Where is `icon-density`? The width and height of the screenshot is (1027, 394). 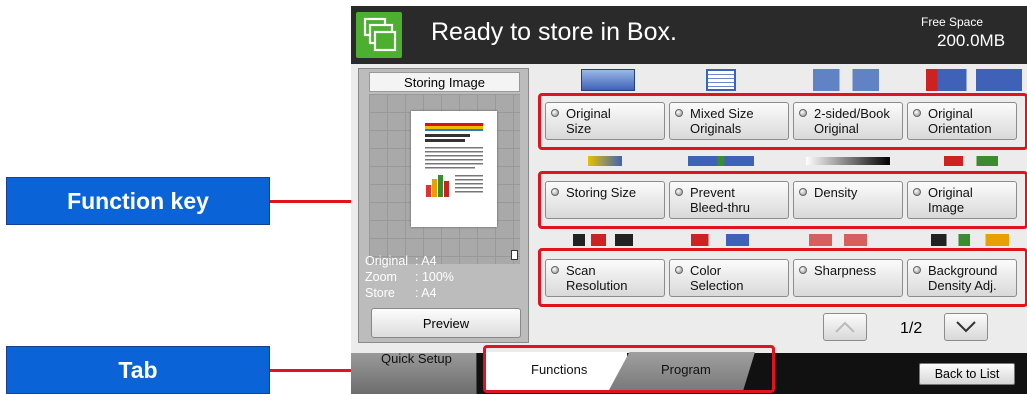
icon-density is located at coordinates (848, 161).